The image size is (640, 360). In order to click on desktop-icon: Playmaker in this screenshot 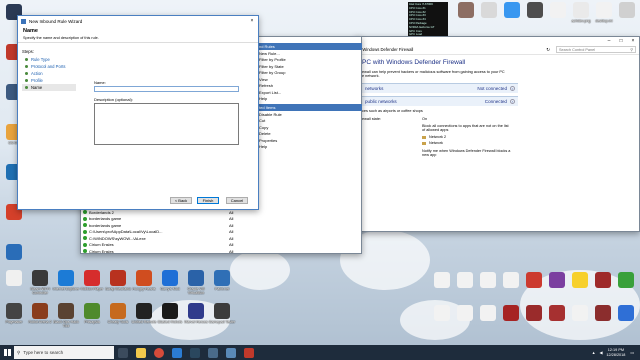, I will do `click(14, 313)`.